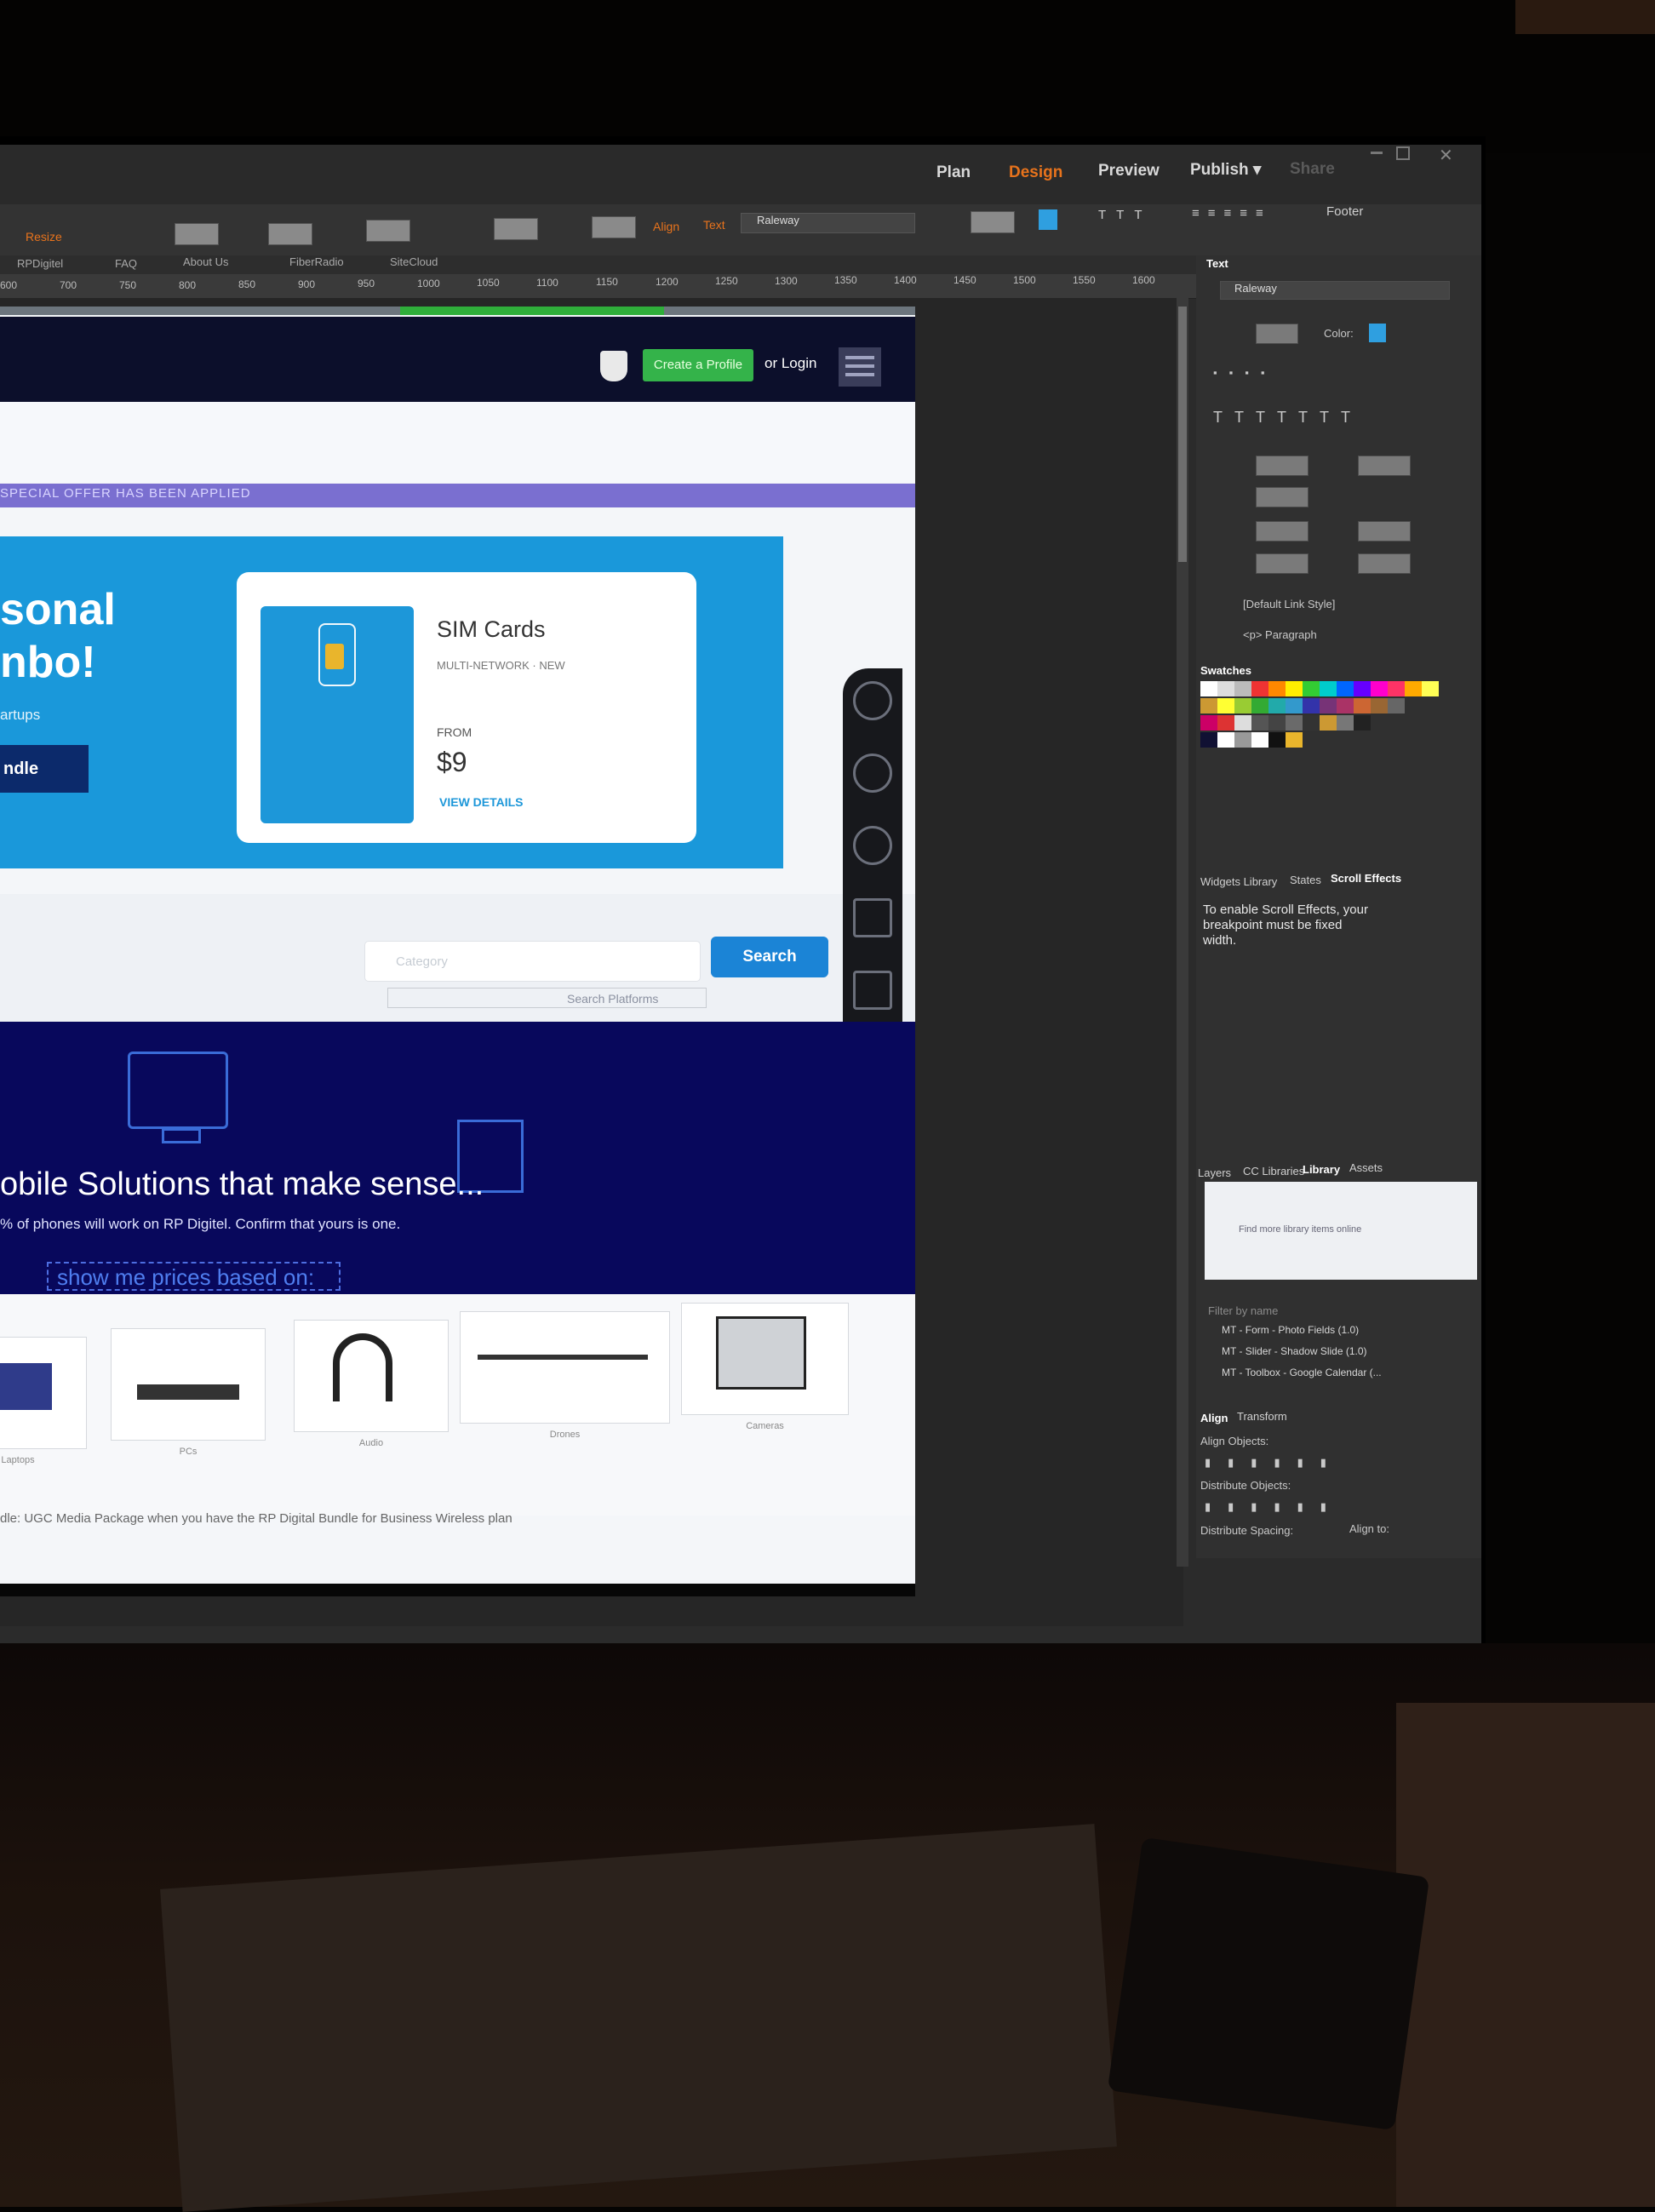  Describe the element at coordinates (873, 845) in the screenshot. I see `cloud-icon` at that location.